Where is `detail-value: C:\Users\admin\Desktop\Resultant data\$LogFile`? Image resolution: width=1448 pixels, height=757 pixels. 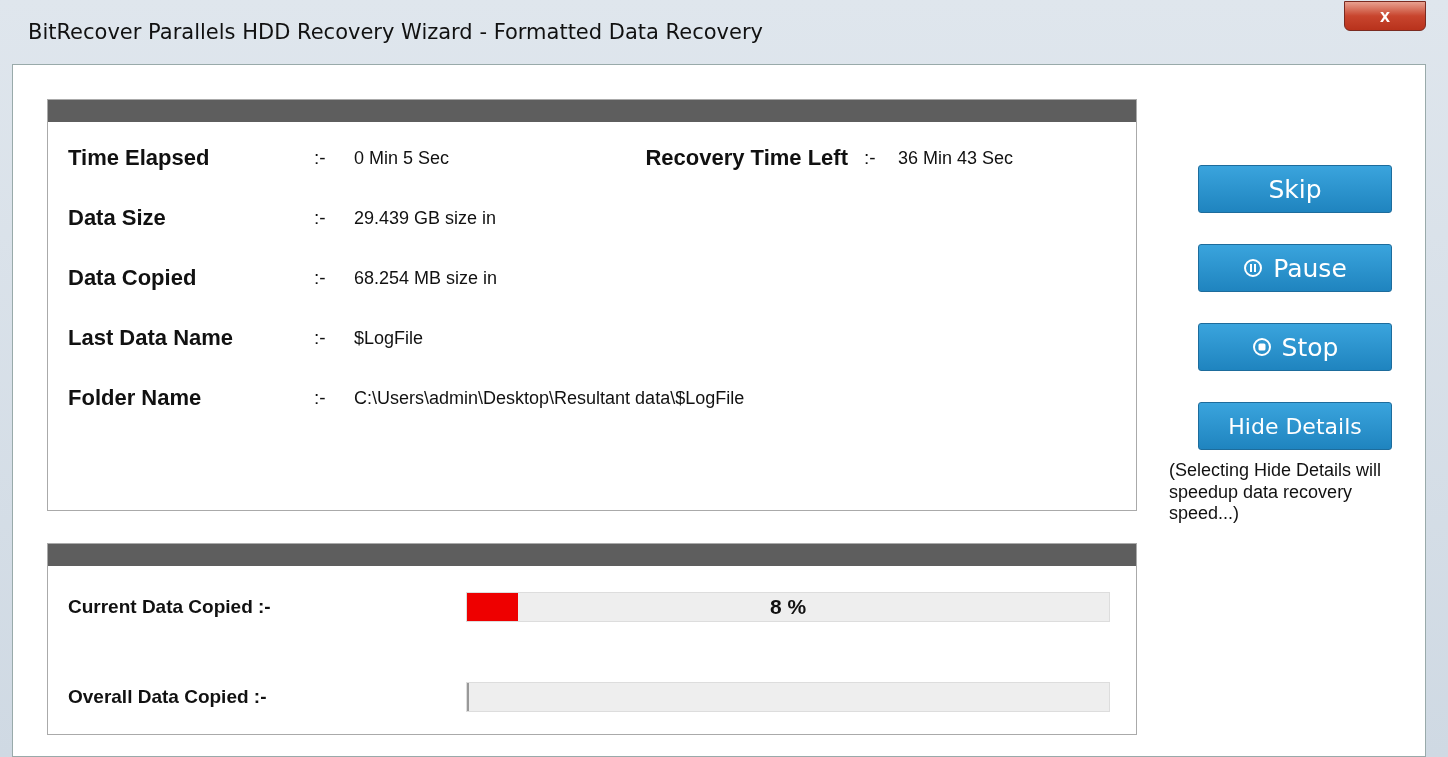 detail-value: C:\Users\admin\Desktop\Resultant data\$LogFile is located at coordinates (550, 398).